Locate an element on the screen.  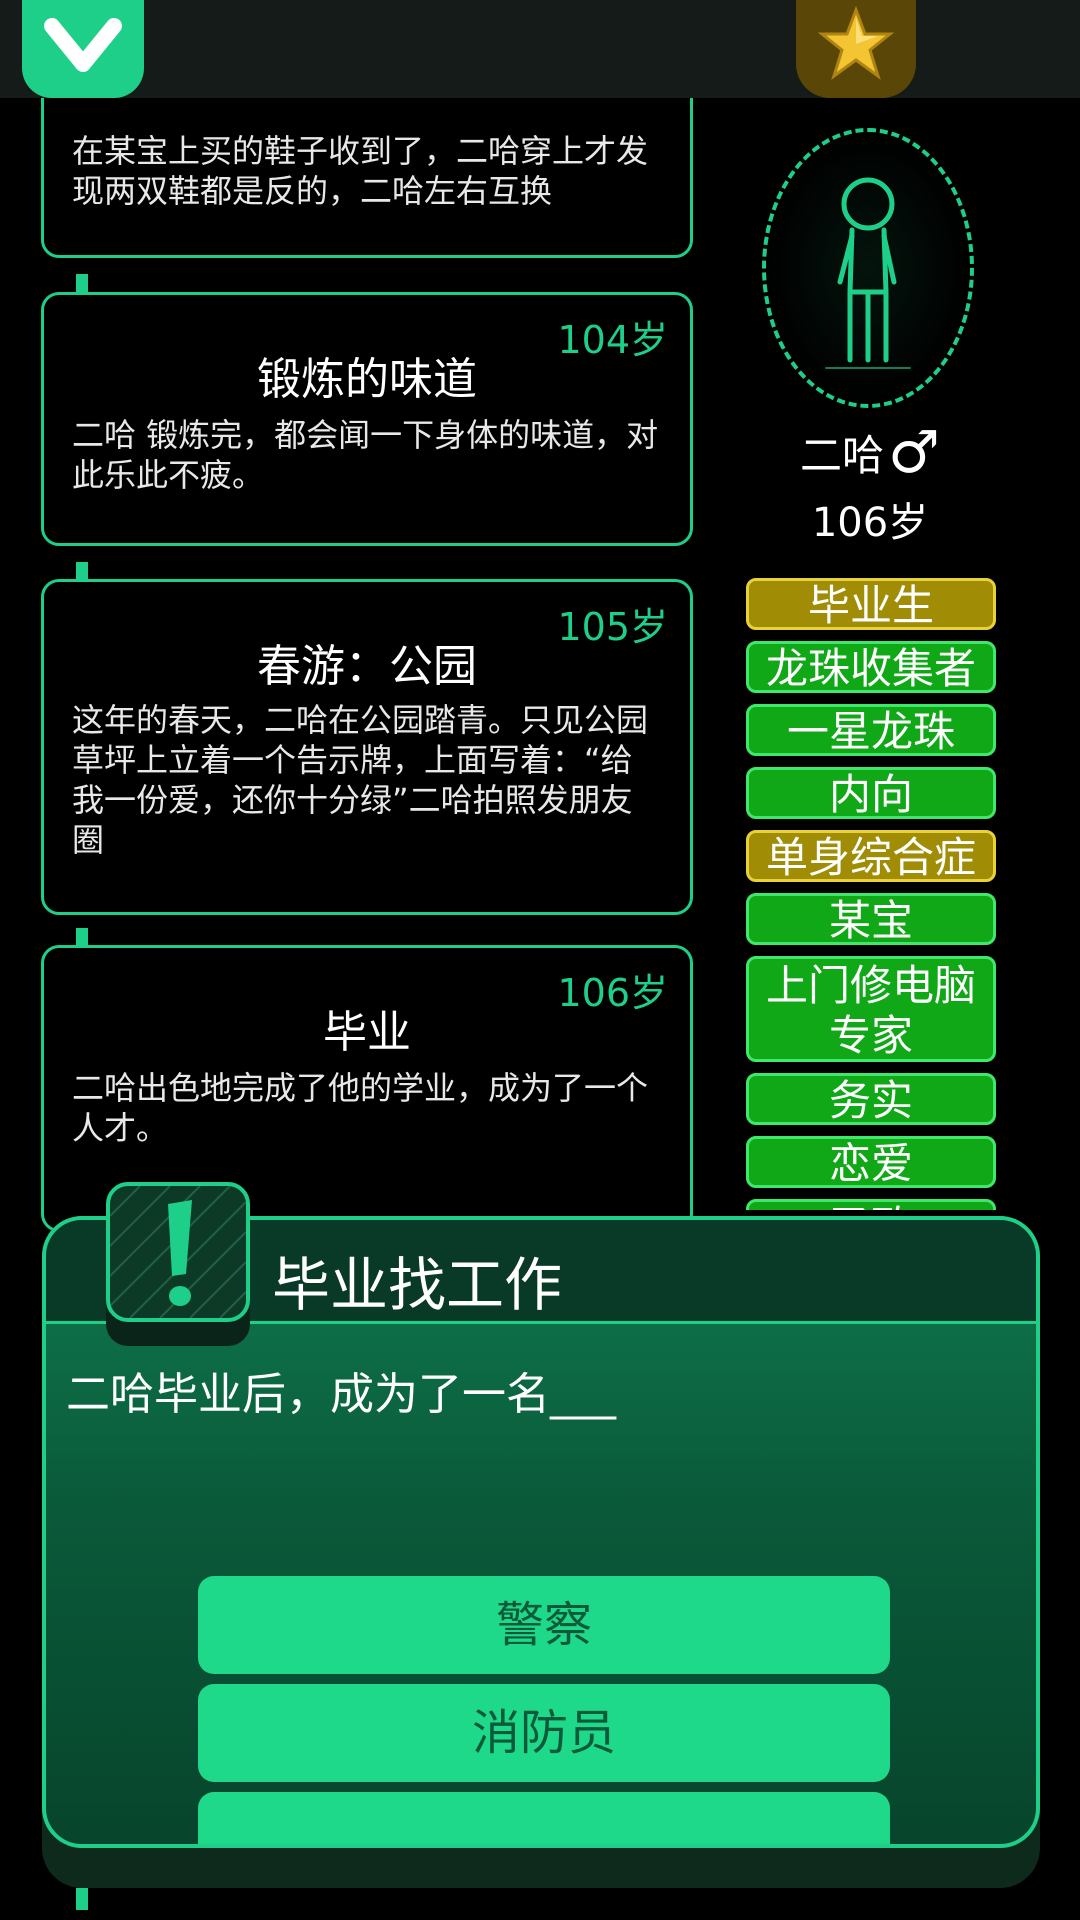
character-avatar is located at coordinates (868, 268).